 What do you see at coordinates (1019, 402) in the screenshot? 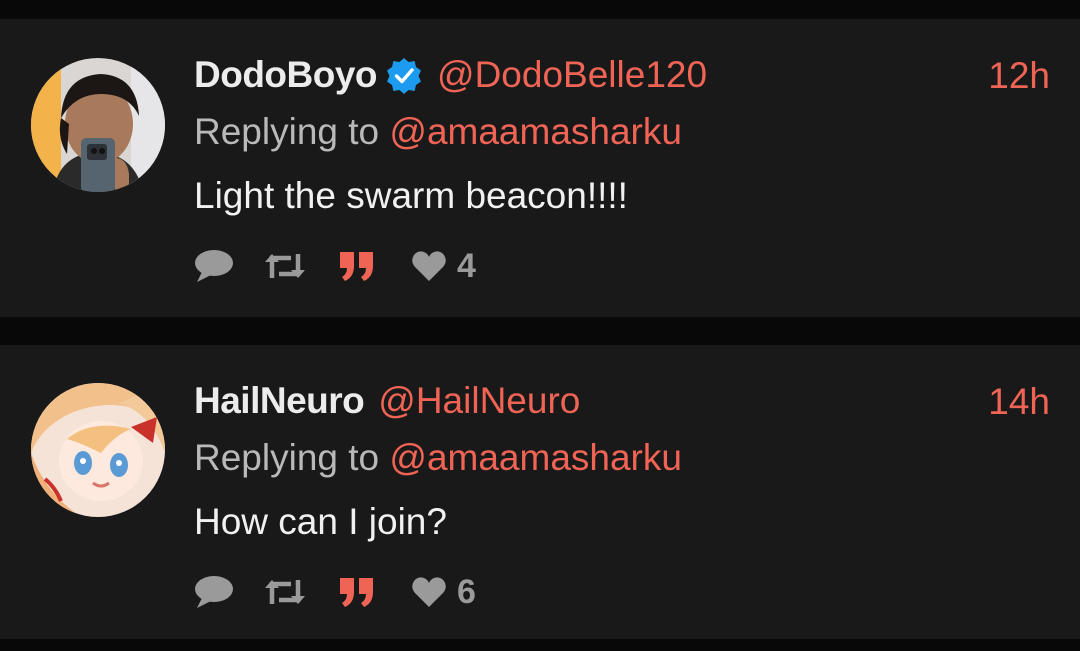
I see `timestamp: 14h` at bounding box center [1019, 402].